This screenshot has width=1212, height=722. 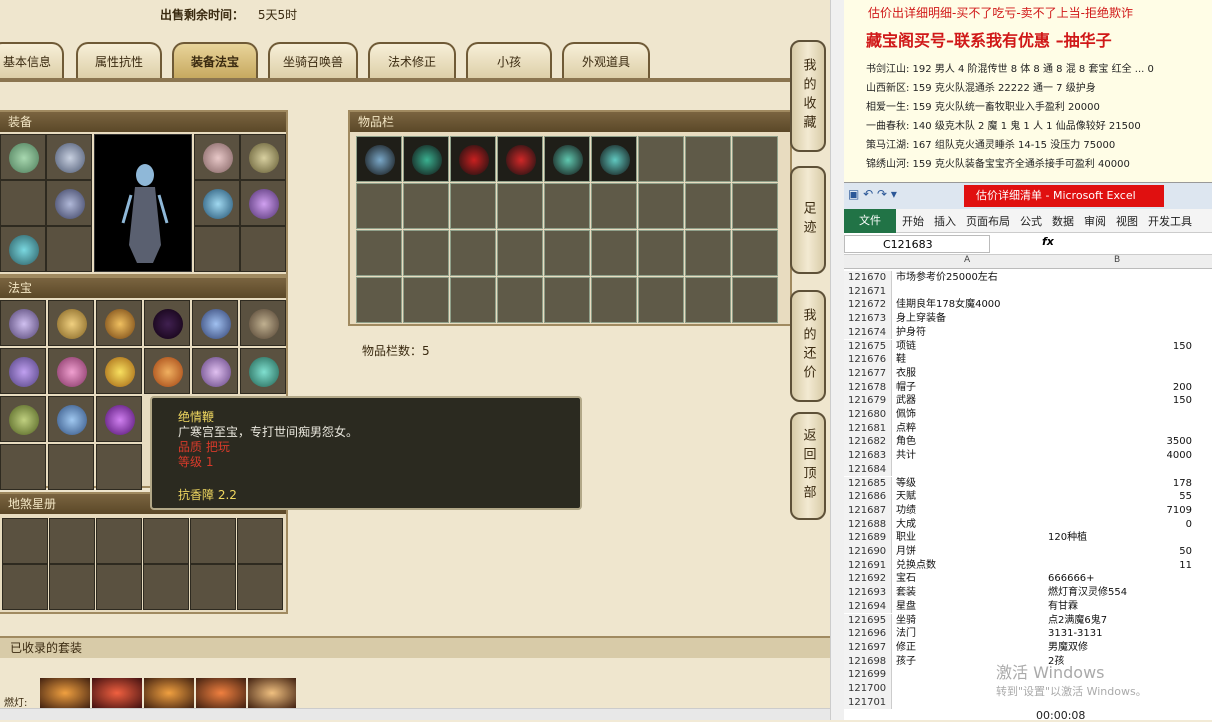 I want to click on ribbon-formulas-tab: 公式, so click(x=1031, y=221).